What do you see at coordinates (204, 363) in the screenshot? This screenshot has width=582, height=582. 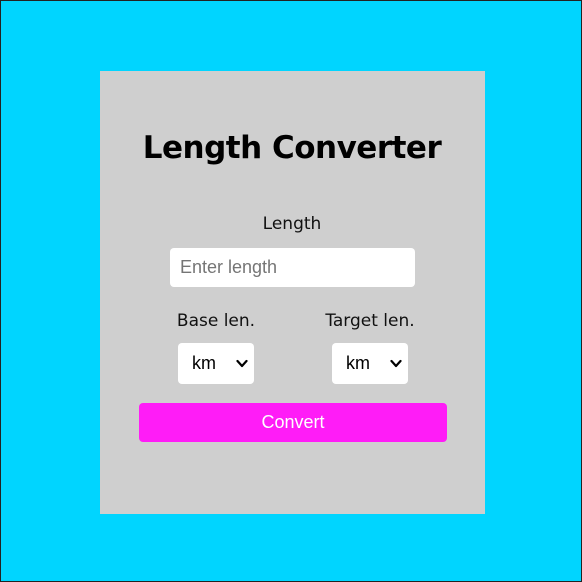 I see `base-unit-value: km` at bounding box center [204, 363].